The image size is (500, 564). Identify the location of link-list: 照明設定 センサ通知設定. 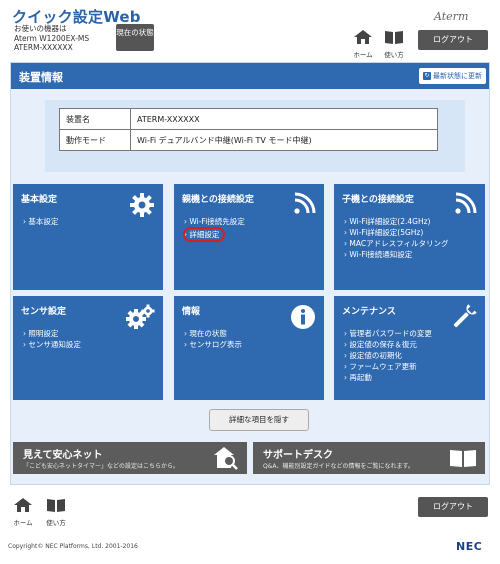
(52, 339).